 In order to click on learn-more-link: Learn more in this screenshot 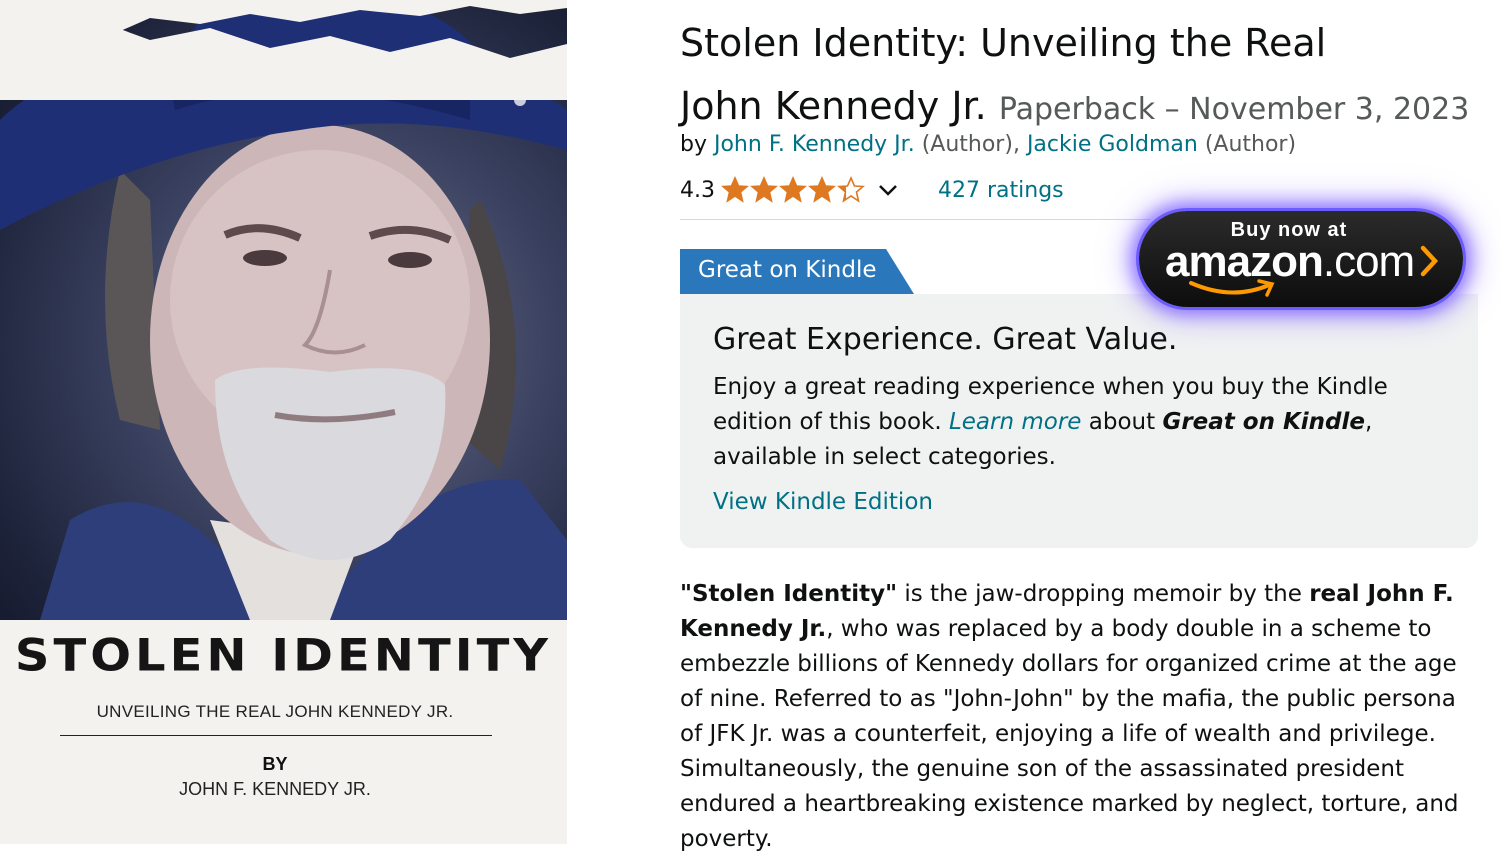, I will do `click(1015, 422)`.